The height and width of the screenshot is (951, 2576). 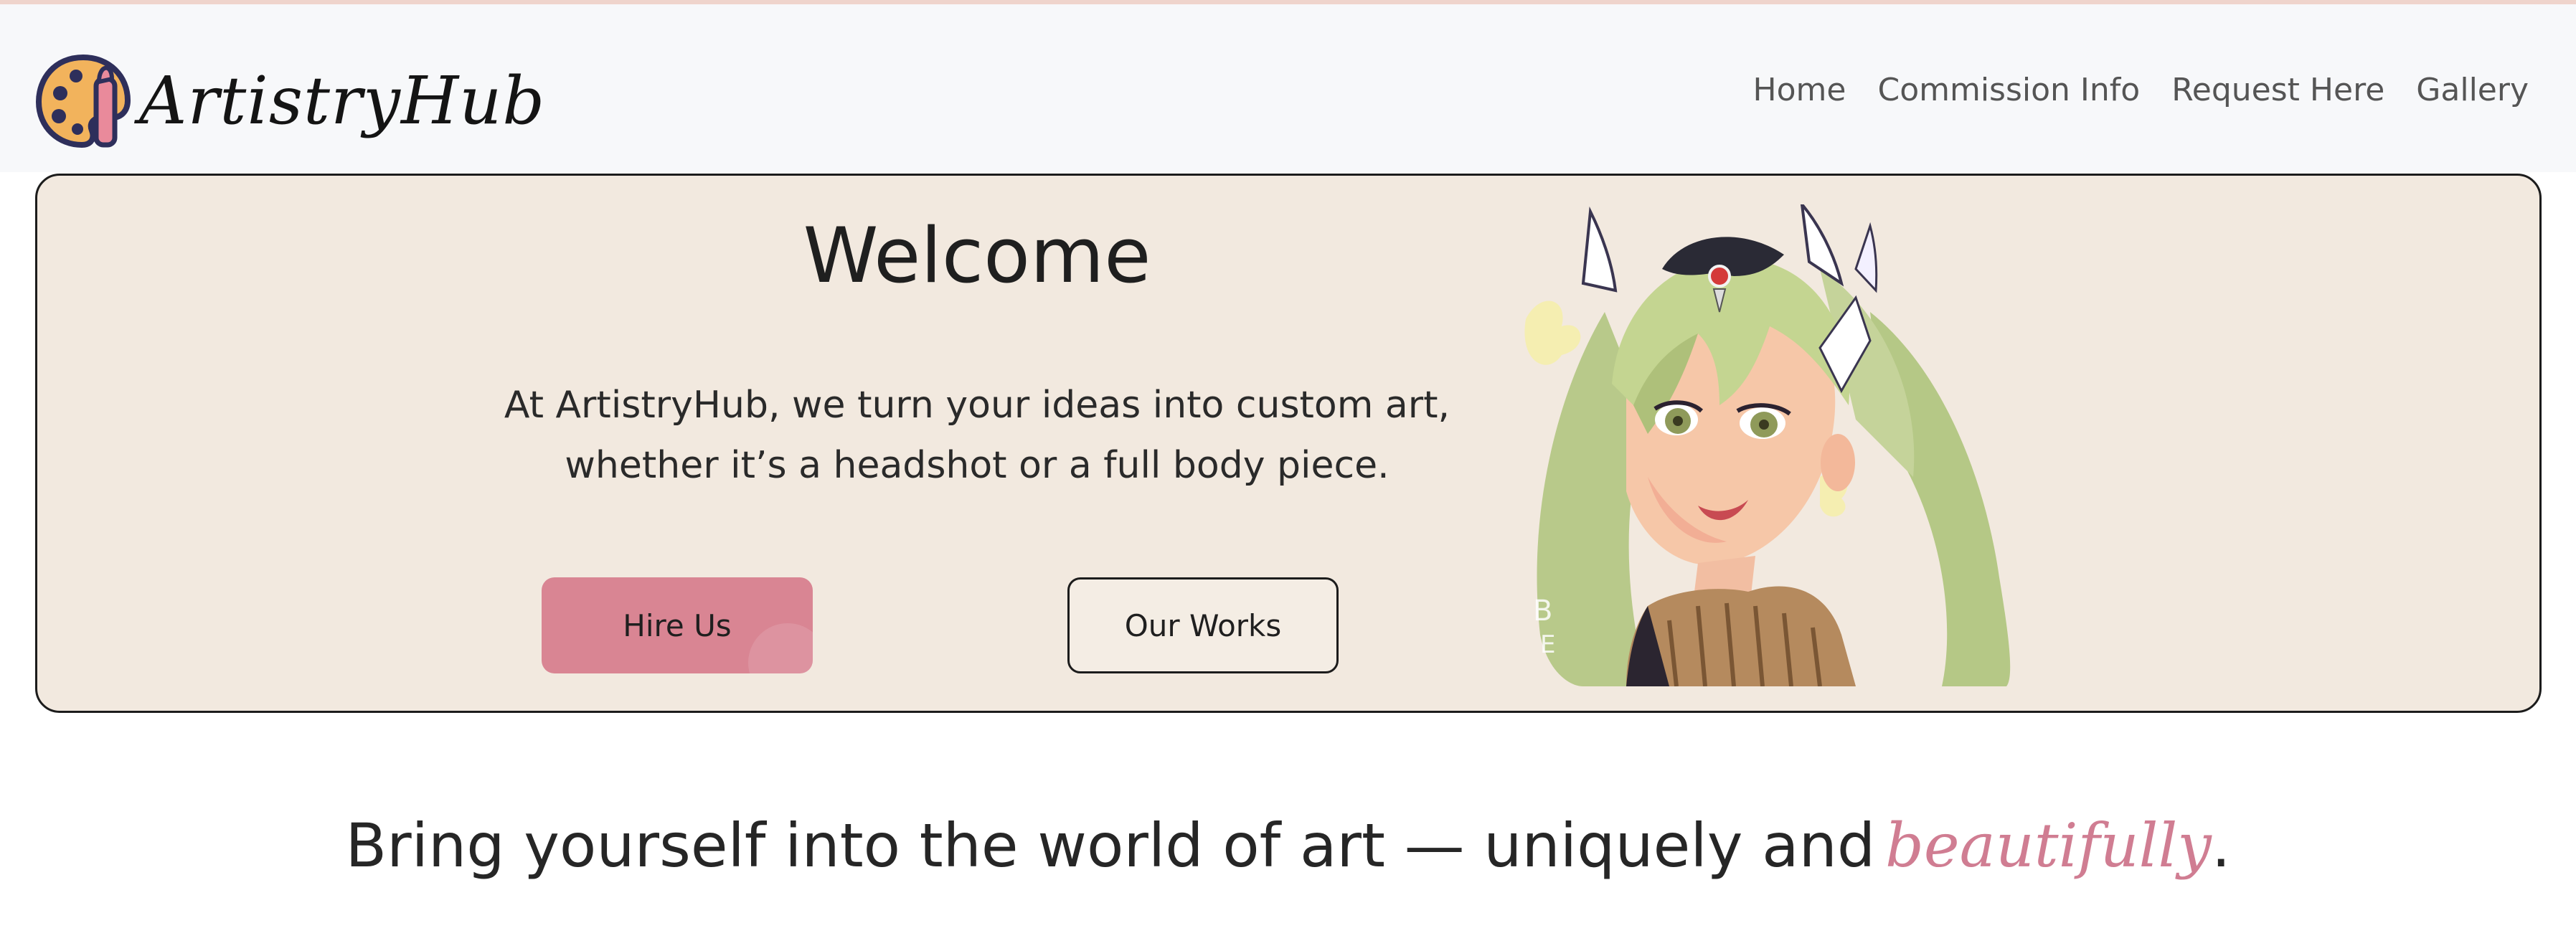 I want to click on tagline-end: ., so click(x=2221, y=845).